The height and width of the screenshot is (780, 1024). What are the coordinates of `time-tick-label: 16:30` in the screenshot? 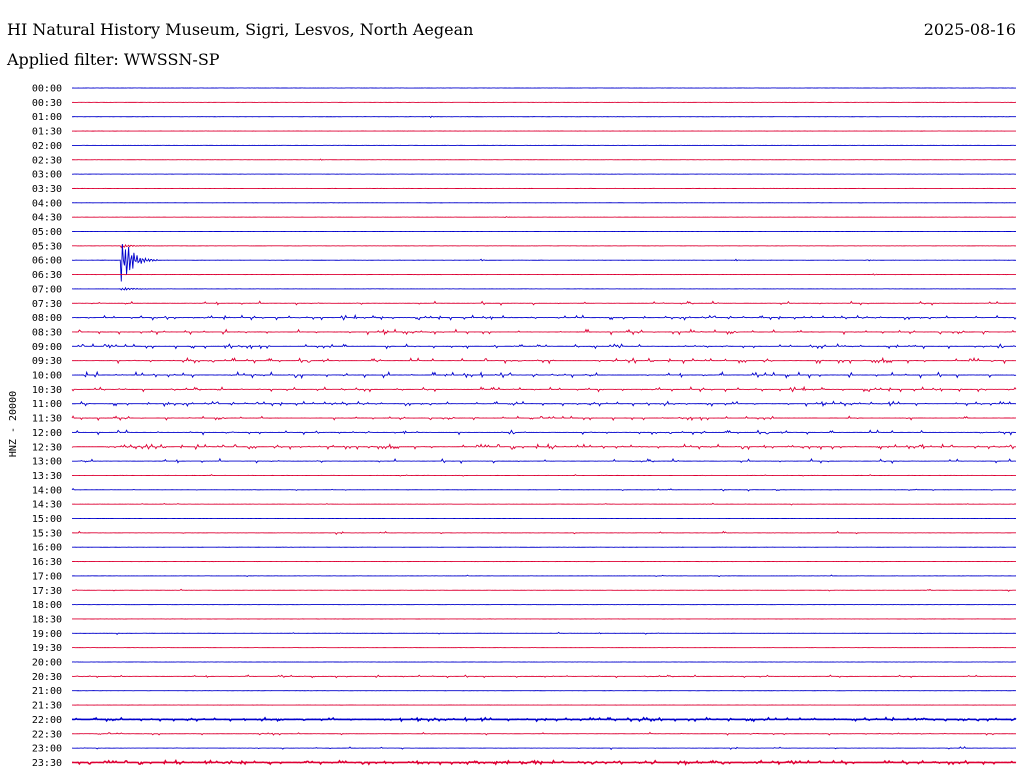 It's located at (47, 562).